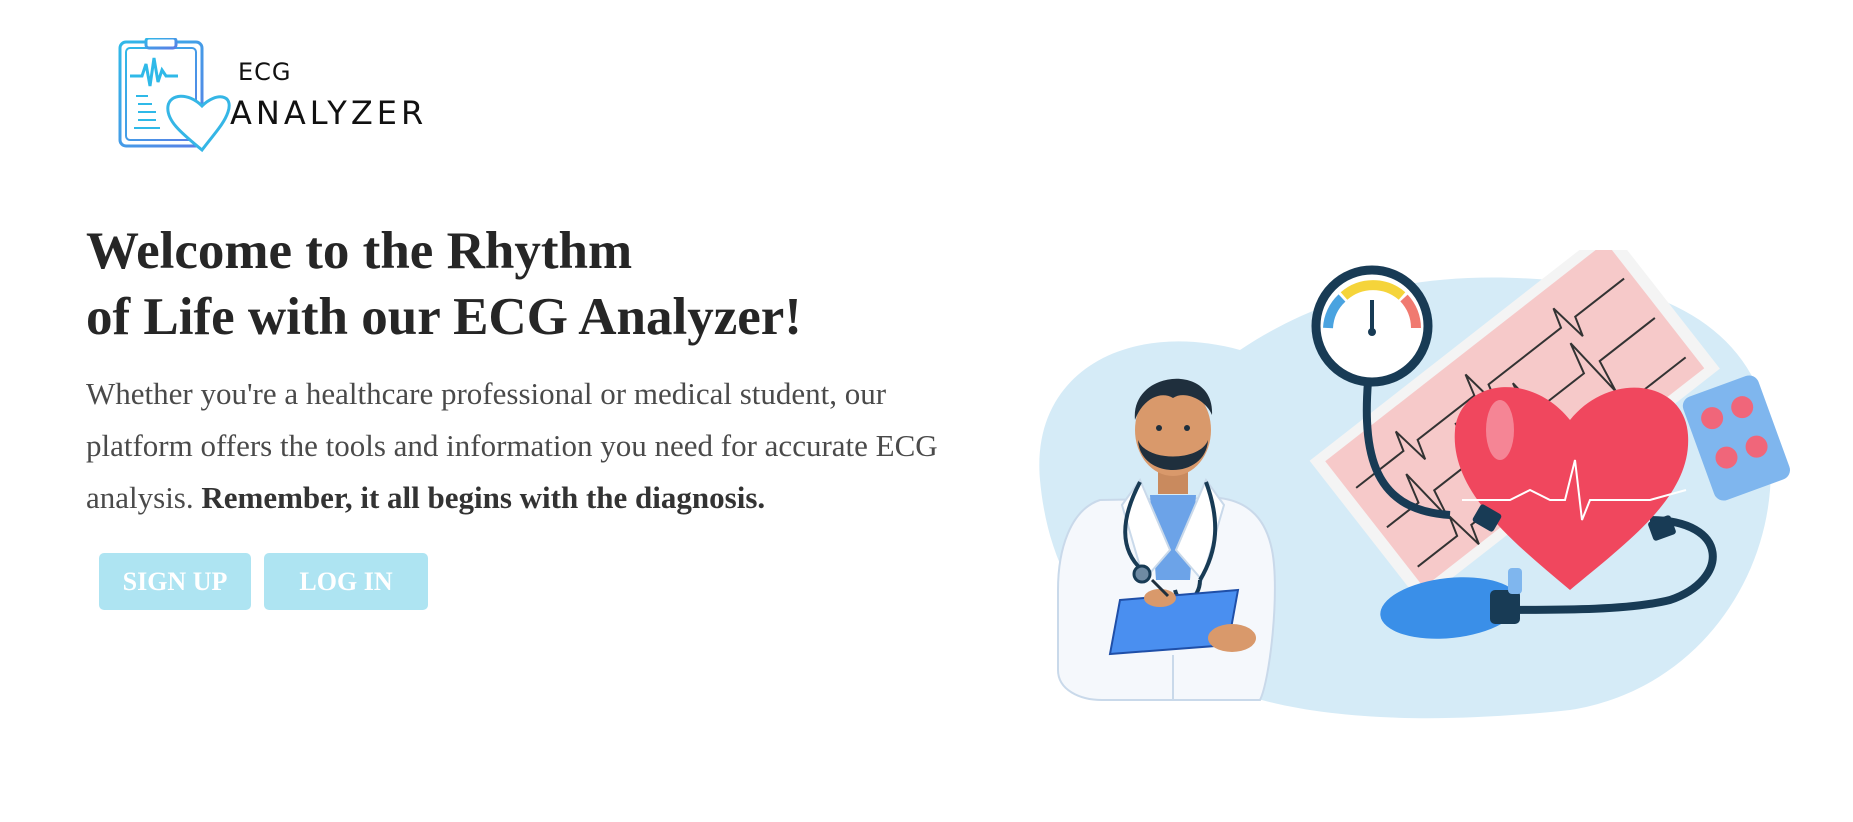 This screenshot has width=1853, height=822. I want to click on logo-small-text: ECG, so click(265, 72).